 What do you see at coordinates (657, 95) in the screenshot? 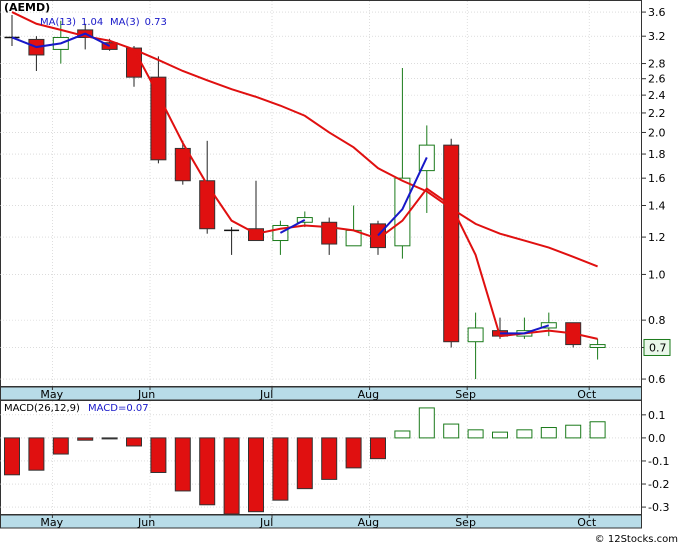
I see `price-tick-label: 2.4` at bounding box center [657, 95].